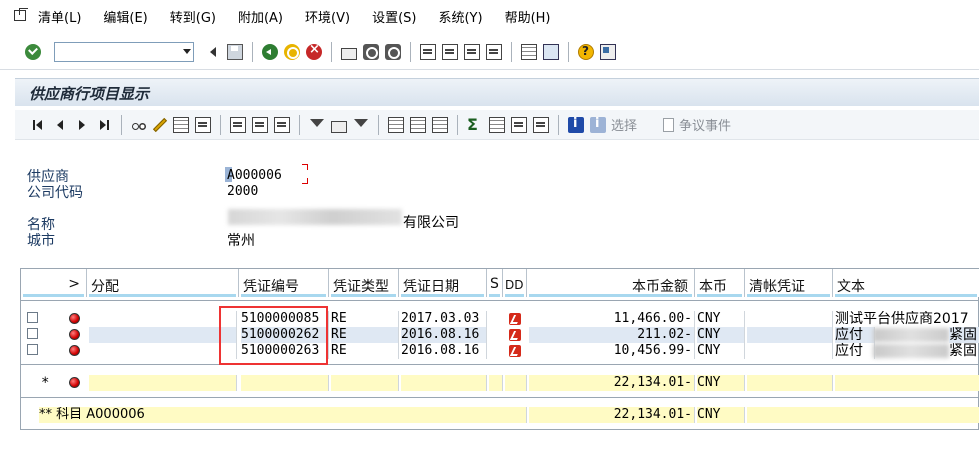  I want to click on help-icon, so click(586, 51).